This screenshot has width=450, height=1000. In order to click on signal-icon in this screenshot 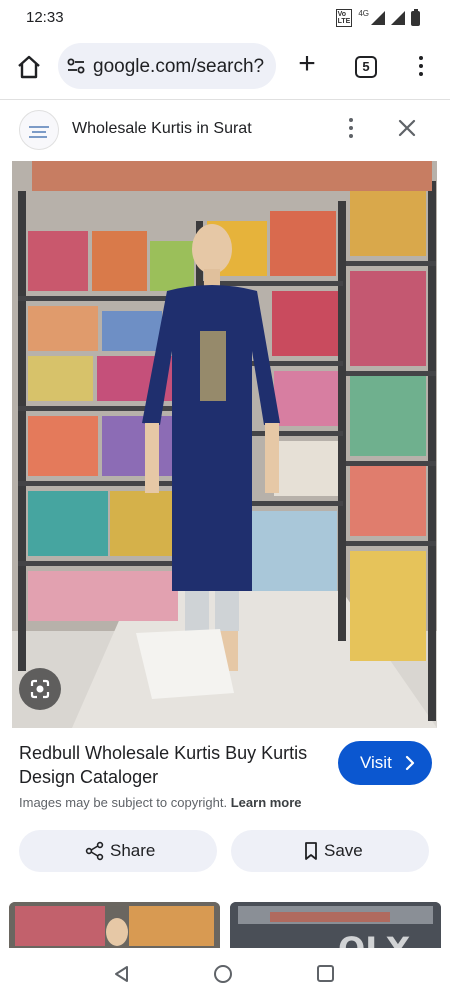, I will do `click(378, 18)`.